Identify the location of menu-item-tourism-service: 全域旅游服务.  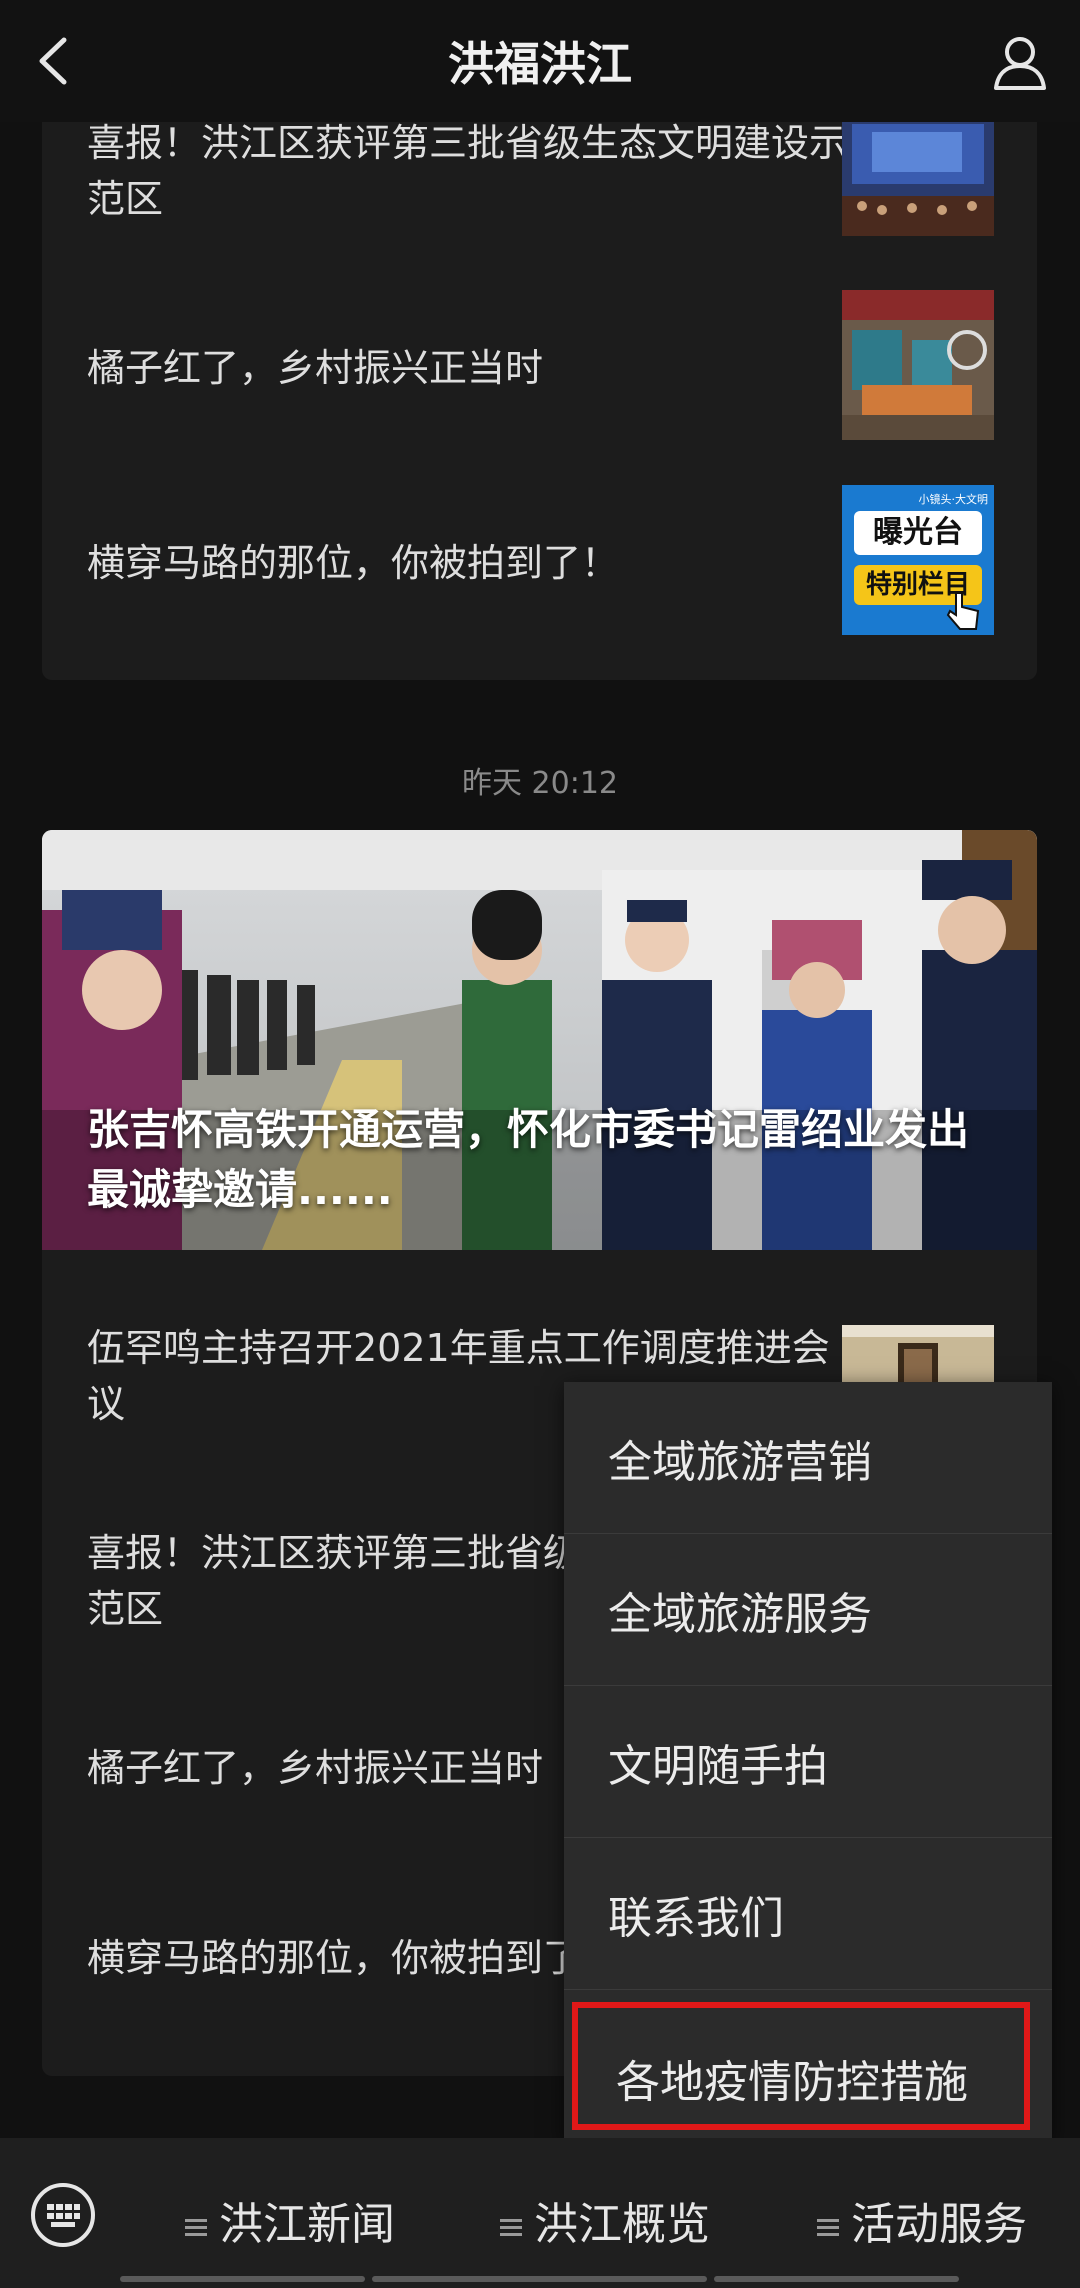
(808, 1610).